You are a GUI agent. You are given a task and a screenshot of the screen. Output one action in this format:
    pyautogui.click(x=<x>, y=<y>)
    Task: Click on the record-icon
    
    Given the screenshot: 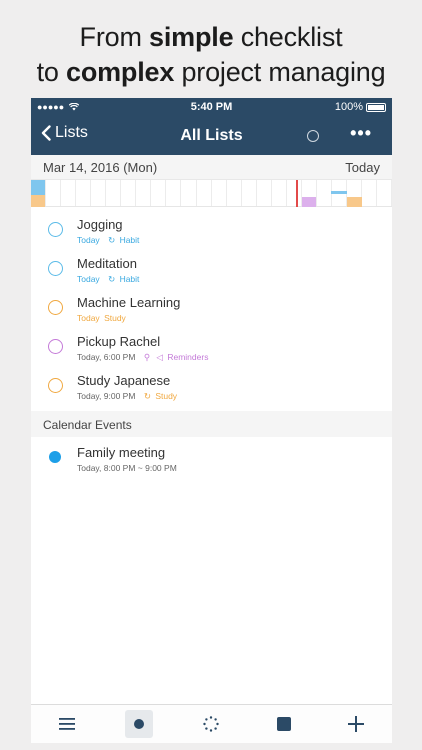 What is the action you would take?
    pyautogui.click(x=139, y=724)
    